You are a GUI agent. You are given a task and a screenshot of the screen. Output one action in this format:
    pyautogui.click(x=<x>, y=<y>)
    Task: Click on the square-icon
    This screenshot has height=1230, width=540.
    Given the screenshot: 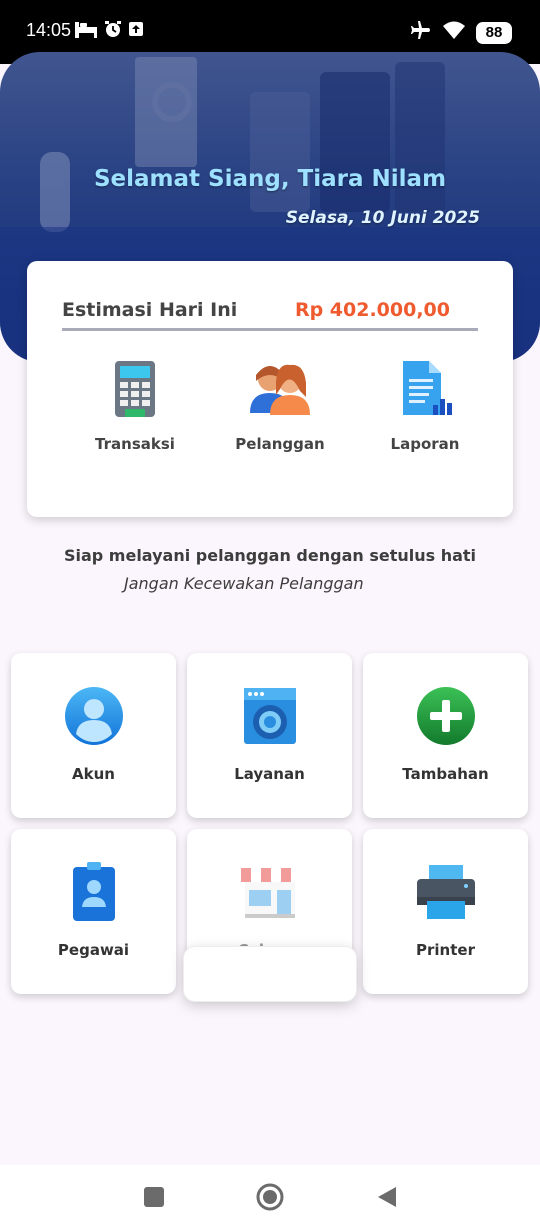 What is the action you would take?
    pyautogui.click(x=154, y=1197)
    